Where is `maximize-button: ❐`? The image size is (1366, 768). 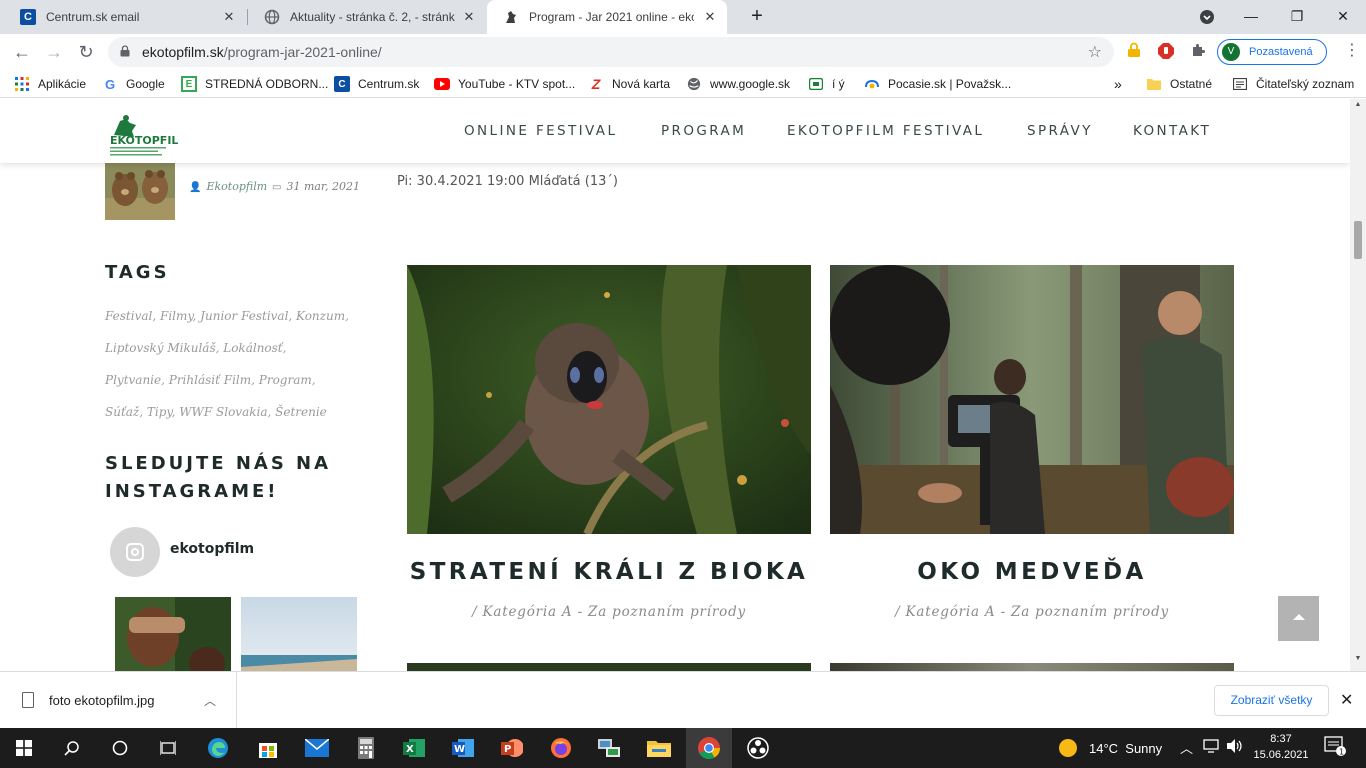
maximize-button: ❐ is located at coordinates (1297, 17).